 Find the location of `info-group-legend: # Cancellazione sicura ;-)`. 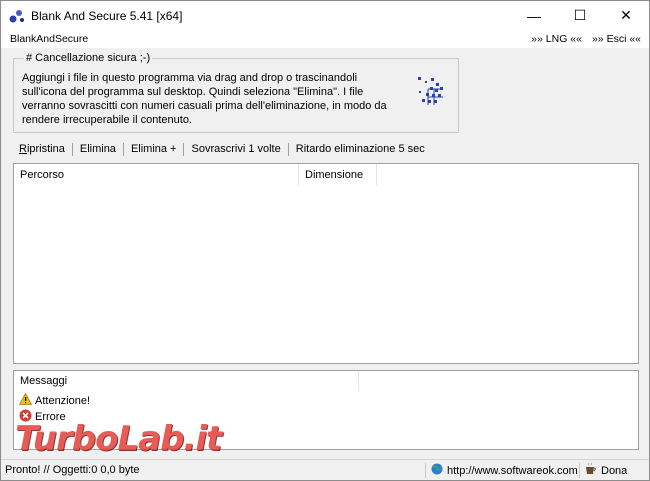

info-group-legend: # Cancellazione sicura ;-) is located at coordinates (88, 58).